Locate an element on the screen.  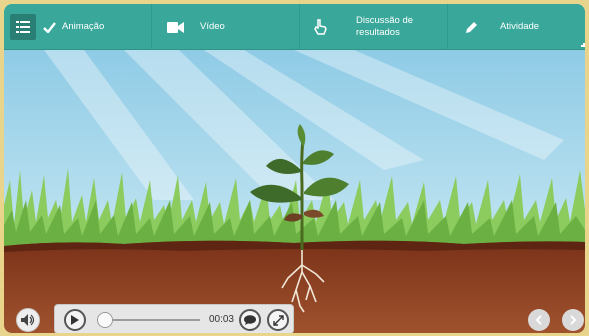
tab-discussao-label: Discussão de resultados is located at coordinates (384, 27).